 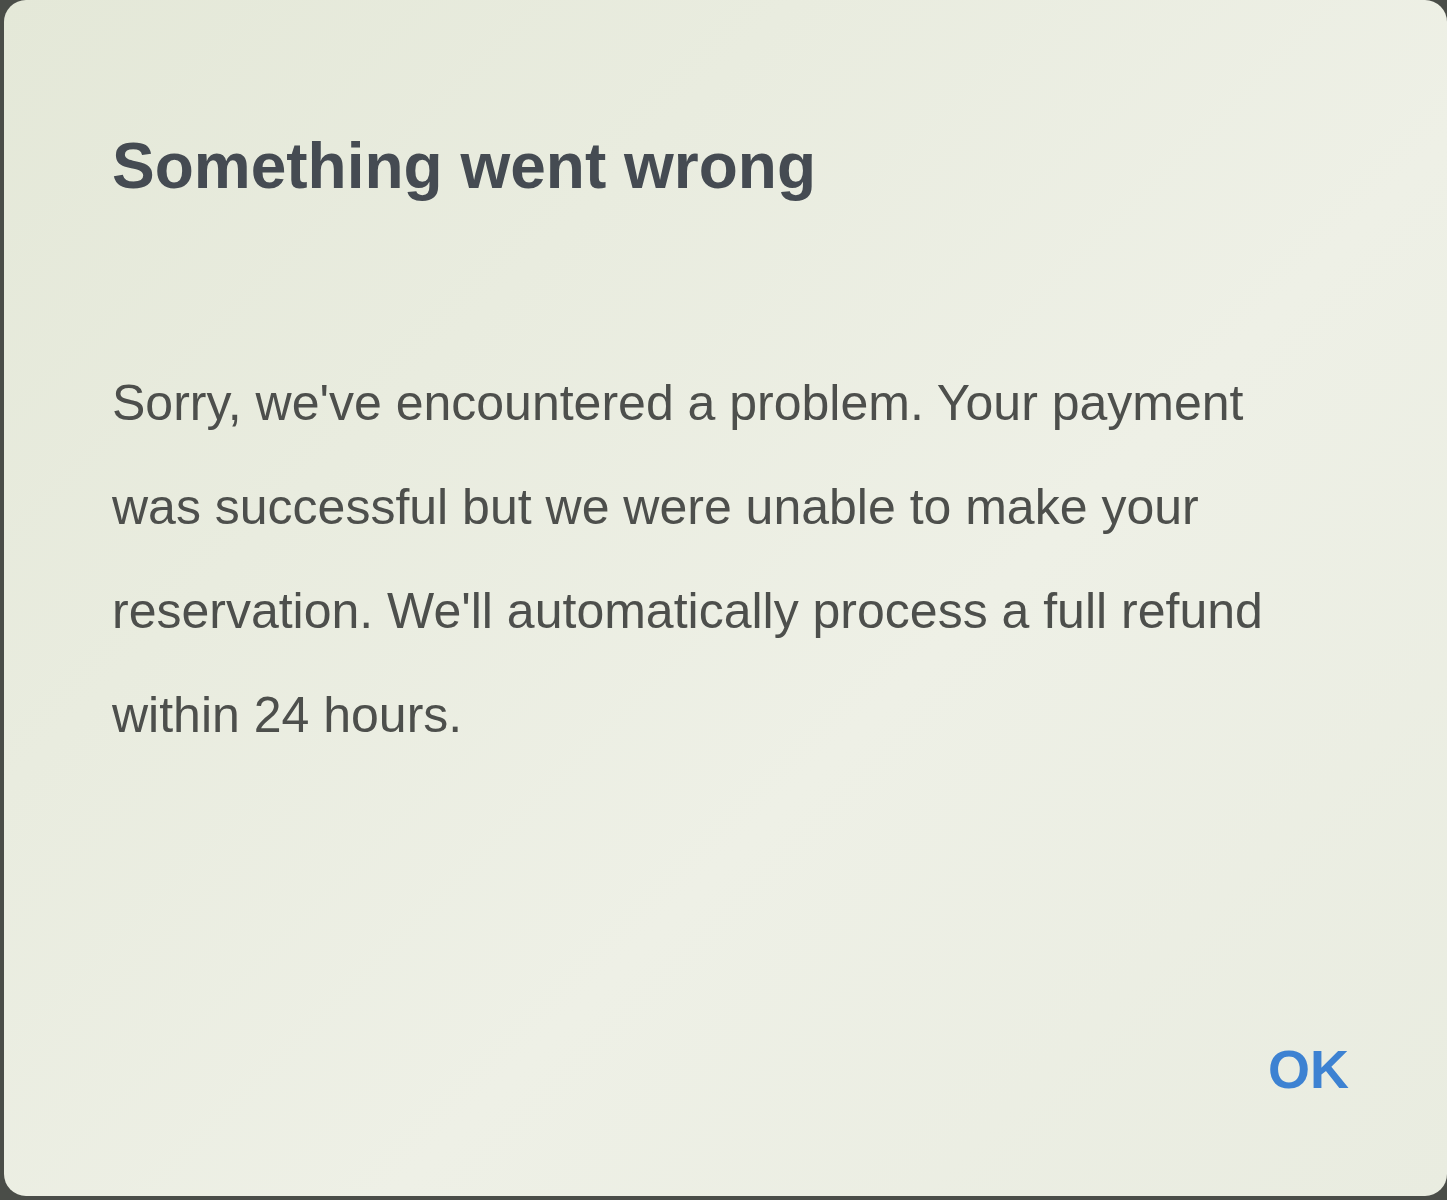 I want to click on ok-button: OK, so click(x=1308, y=1069).